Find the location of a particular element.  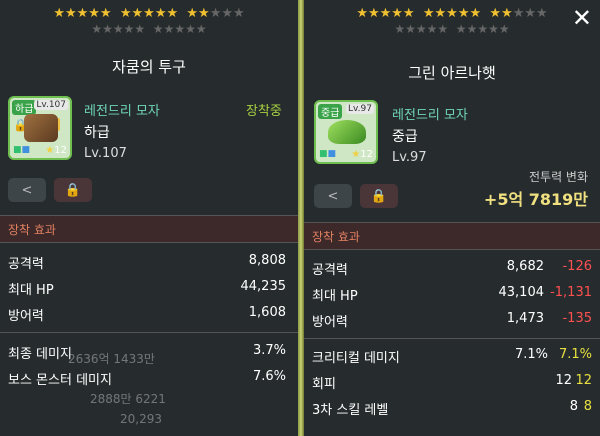

close-icon: ✕ is located at coordinates (581, 18).